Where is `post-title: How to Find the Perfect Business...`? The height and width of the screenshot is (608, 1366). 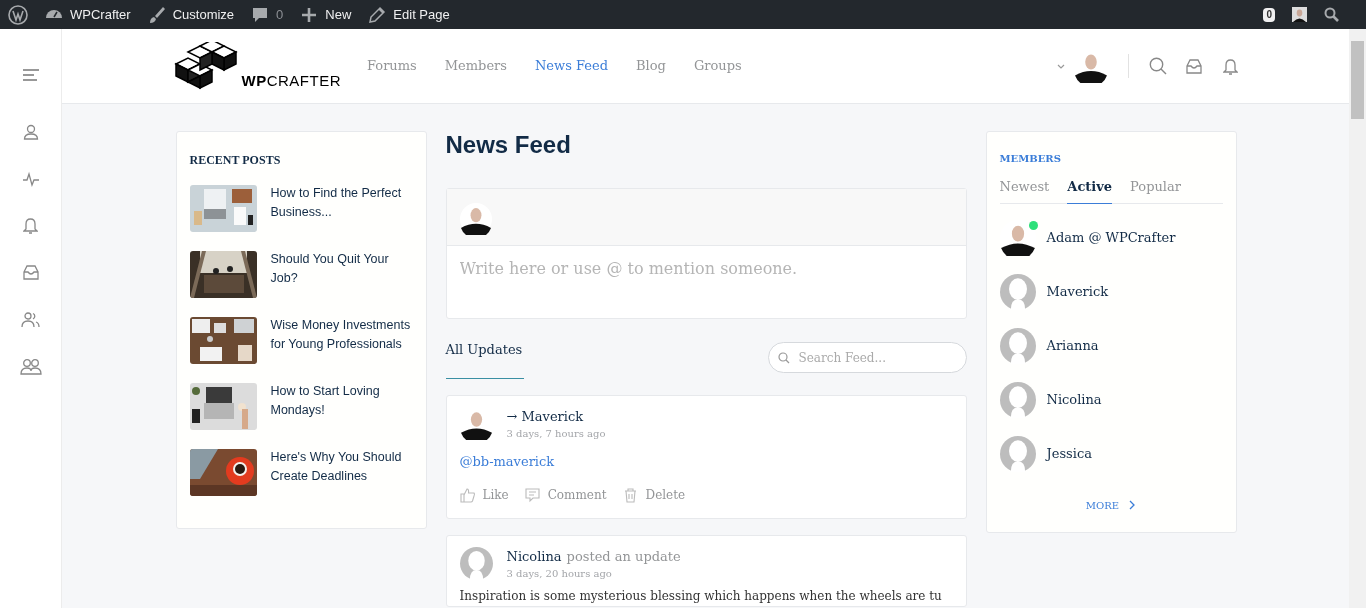
post-title: How to Find the Perfect Business... is located at coordinates (341, 203).